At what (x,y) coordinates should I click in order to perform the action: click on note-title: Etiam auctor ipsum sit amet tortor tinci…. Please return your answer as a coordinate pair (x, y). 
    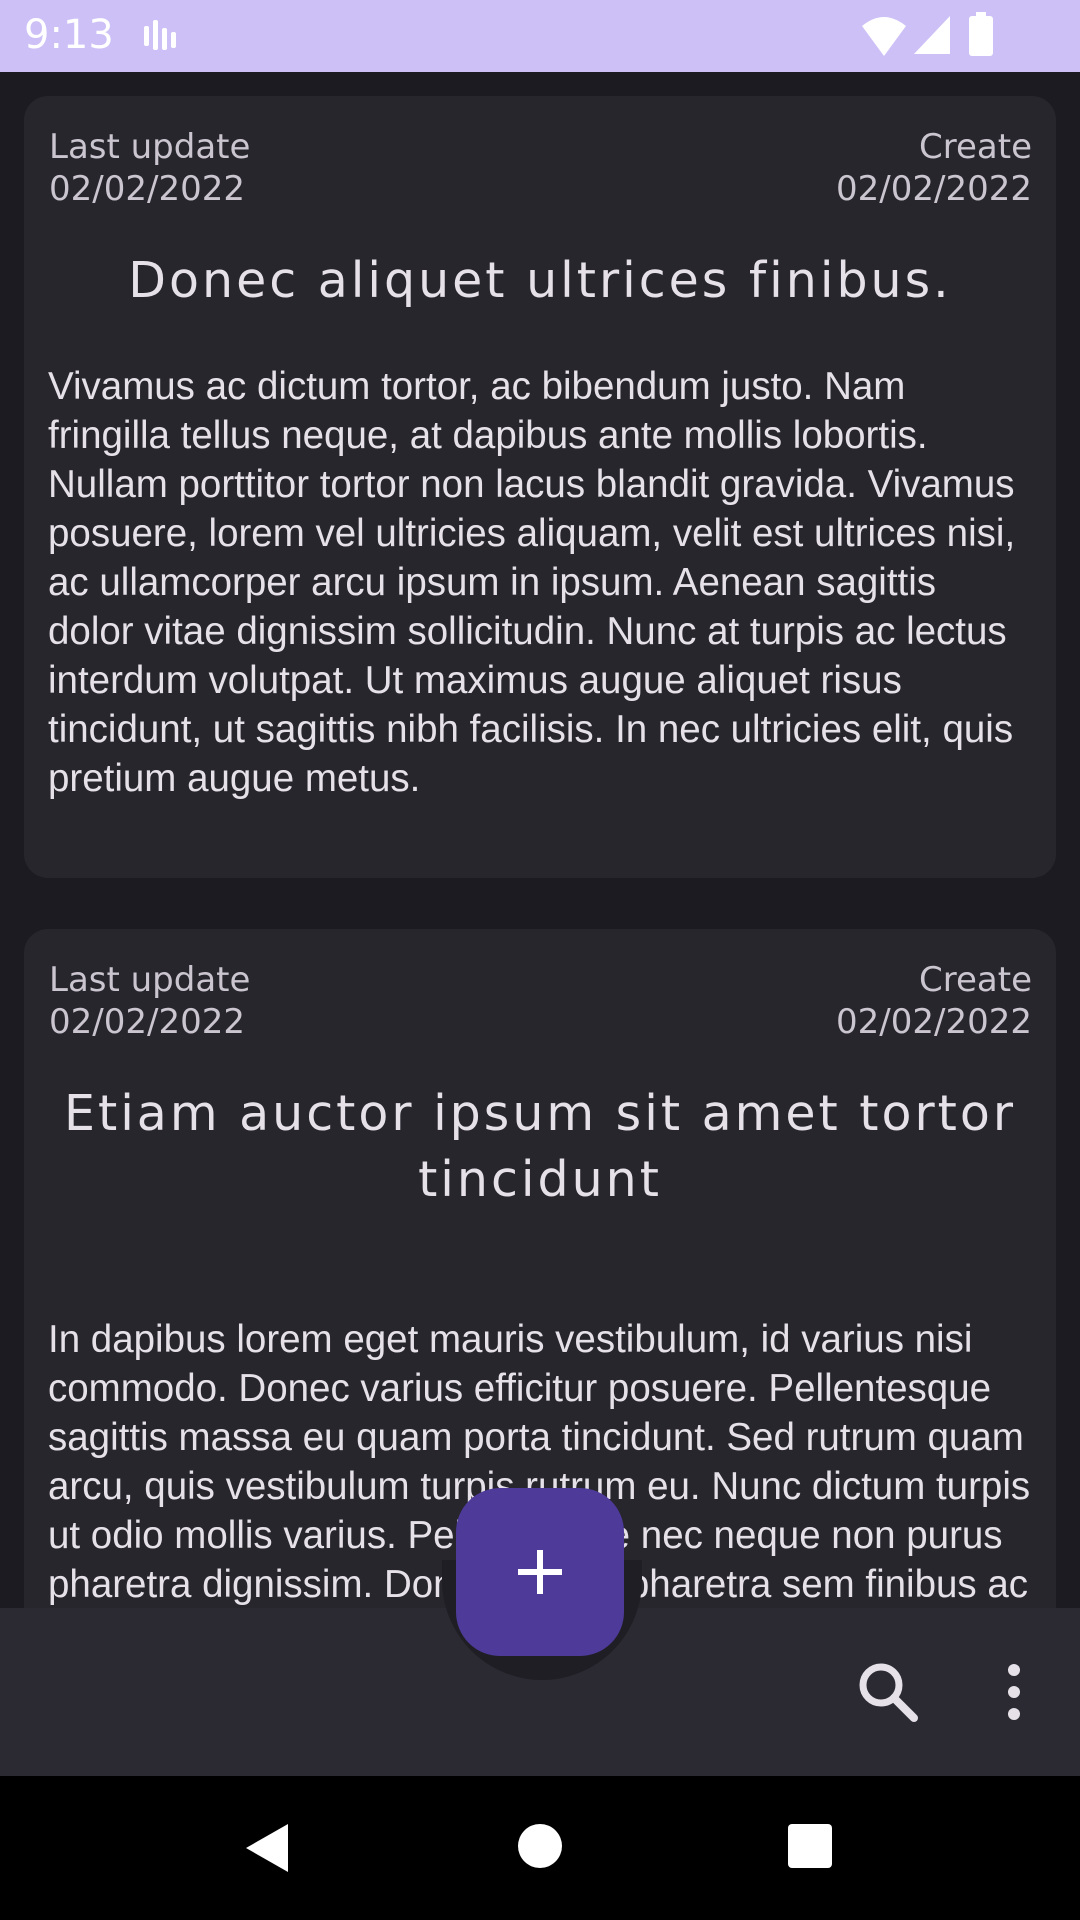
    Looking at the image, I should click on (540, 1146).